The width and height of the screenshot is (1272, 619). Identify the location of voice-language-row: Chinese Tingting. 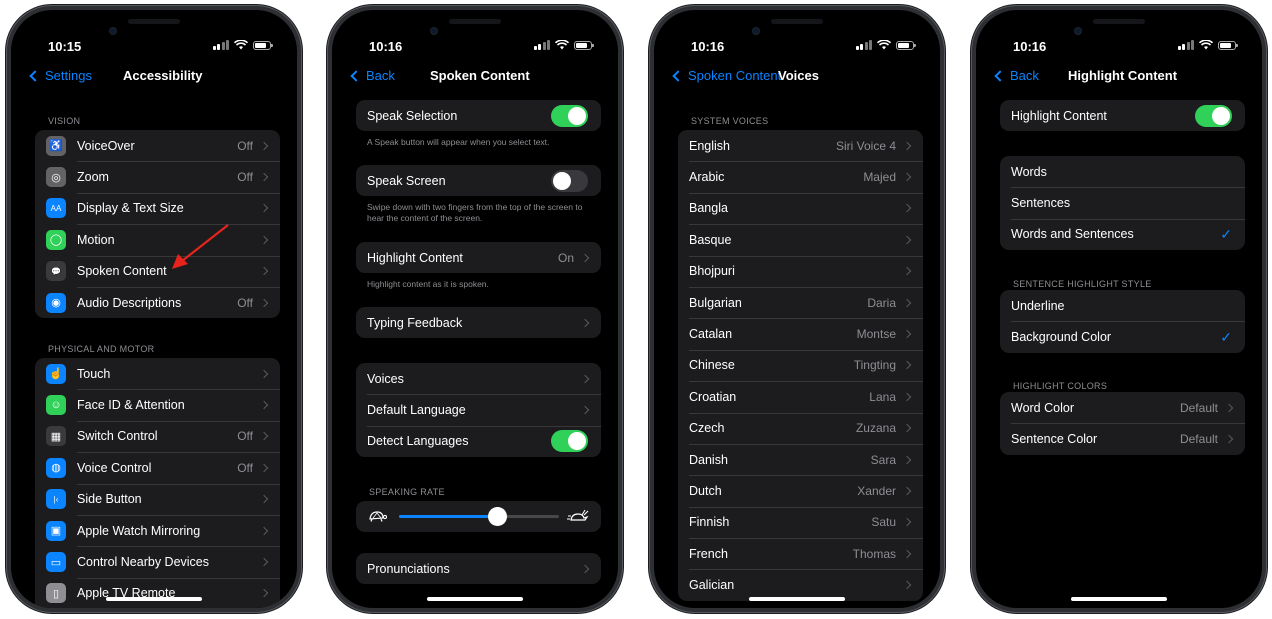
(800, 365).